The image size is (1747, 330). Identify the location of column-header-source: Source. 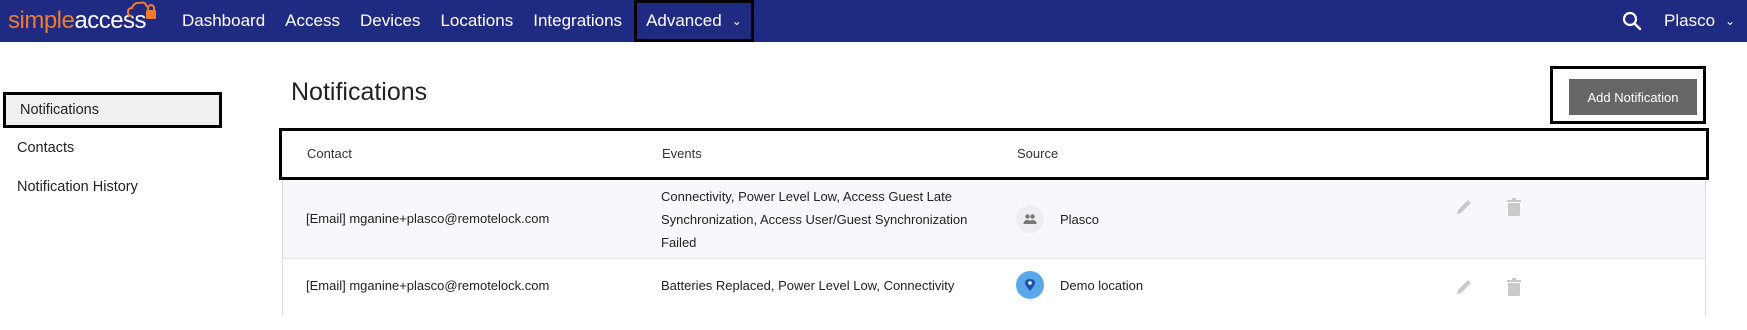
(1037, 153).